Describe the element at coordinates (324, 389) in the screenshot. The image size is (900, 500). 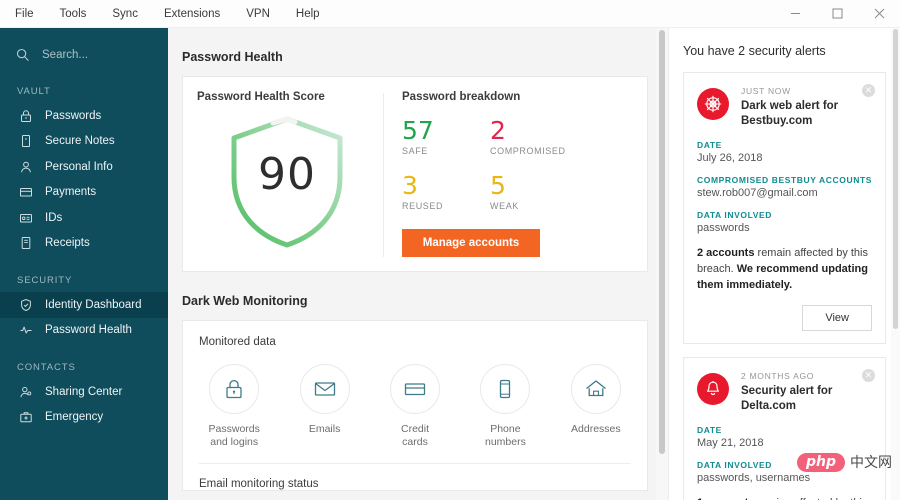
I see `envelope-icon` at that location.